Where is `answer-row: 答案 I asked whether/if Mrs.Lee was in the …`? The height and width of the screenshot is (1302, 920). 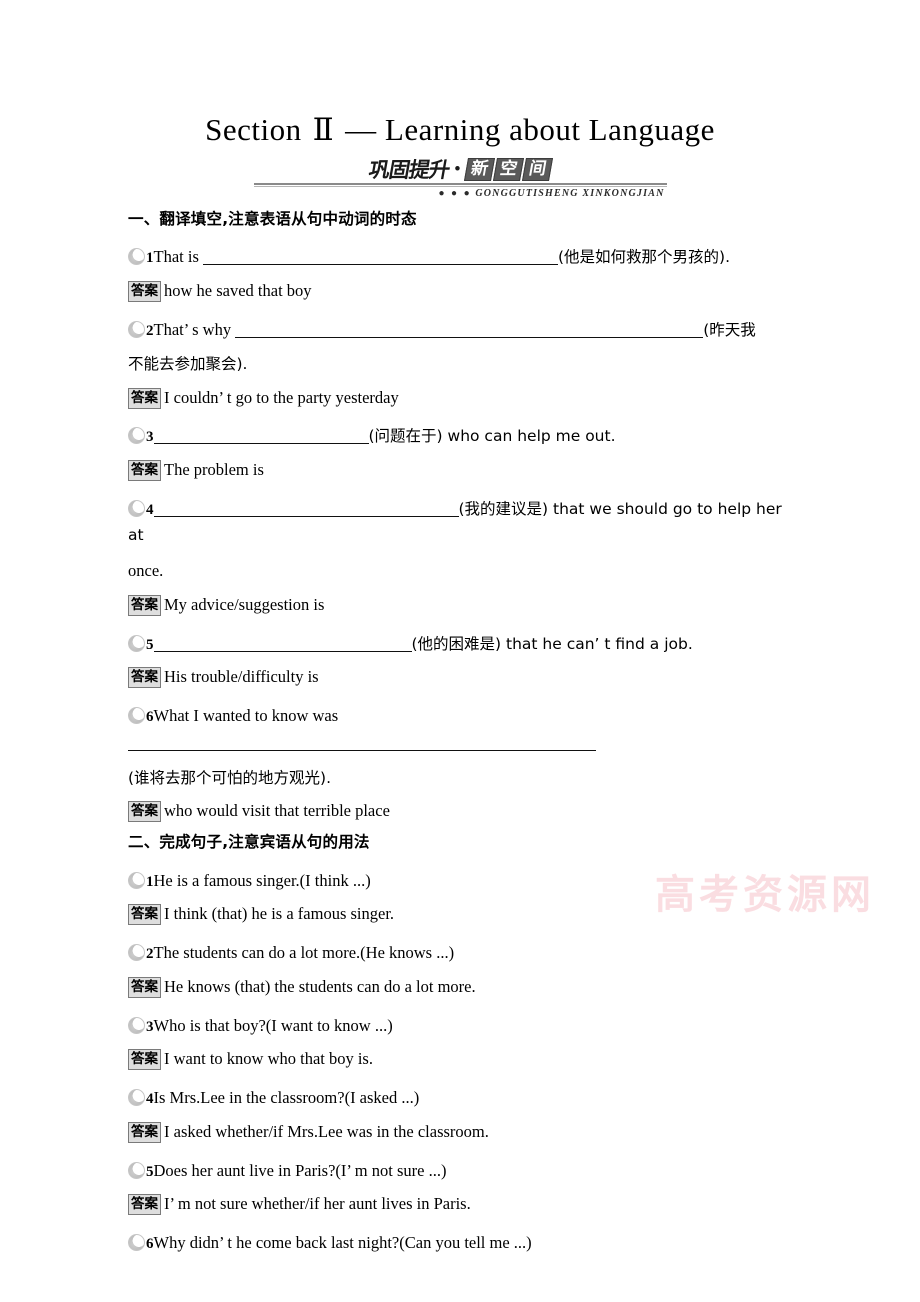
answer-row: 答案 I asked whether/if Mrs.Lee was in the … is located at coordinates (464, 1132).